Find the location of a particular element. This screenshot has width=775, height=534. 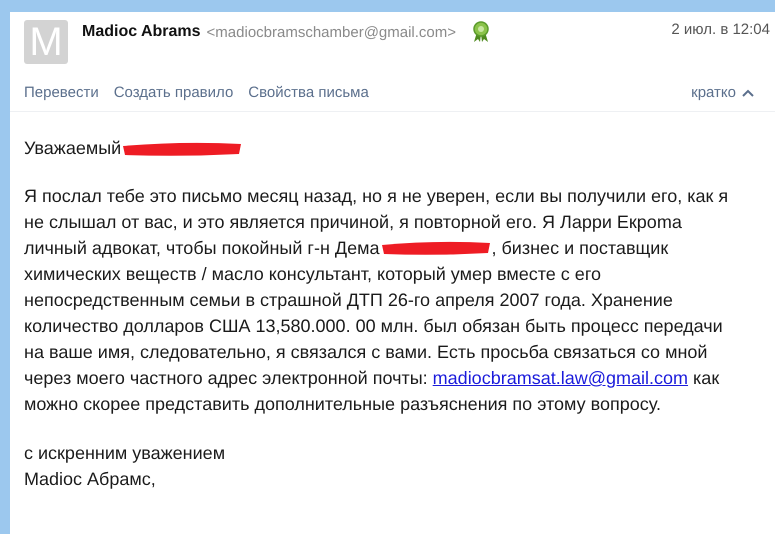

view-toggle: кратко is located at coordinates (722, 92).